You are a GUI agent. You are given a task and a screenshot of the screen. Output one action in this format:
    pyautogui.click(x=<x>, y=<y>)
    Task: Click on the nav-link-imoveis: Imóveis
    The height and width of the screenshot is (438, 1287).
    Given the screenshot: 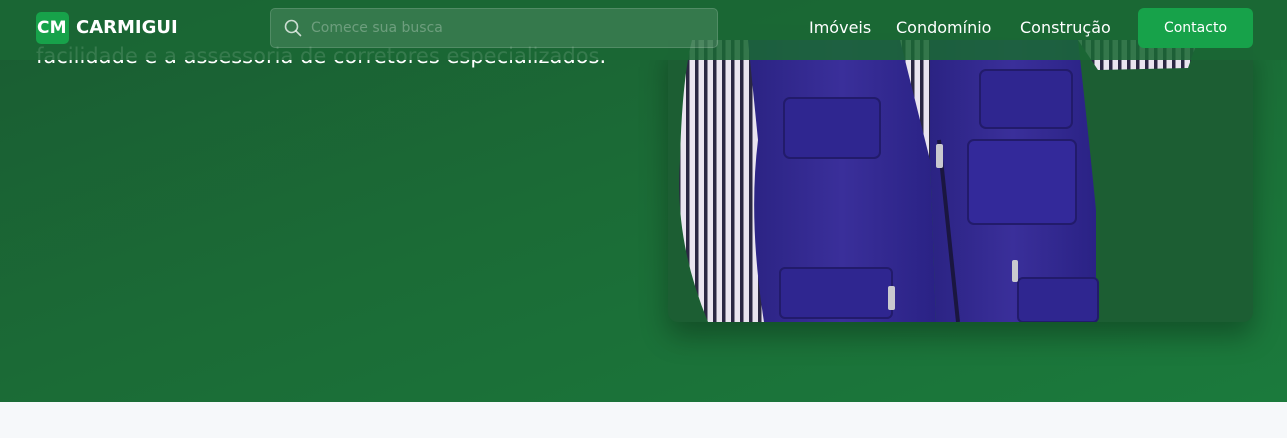 What is the action you would take?
    pyautogui.click(x=840, y=28)
    